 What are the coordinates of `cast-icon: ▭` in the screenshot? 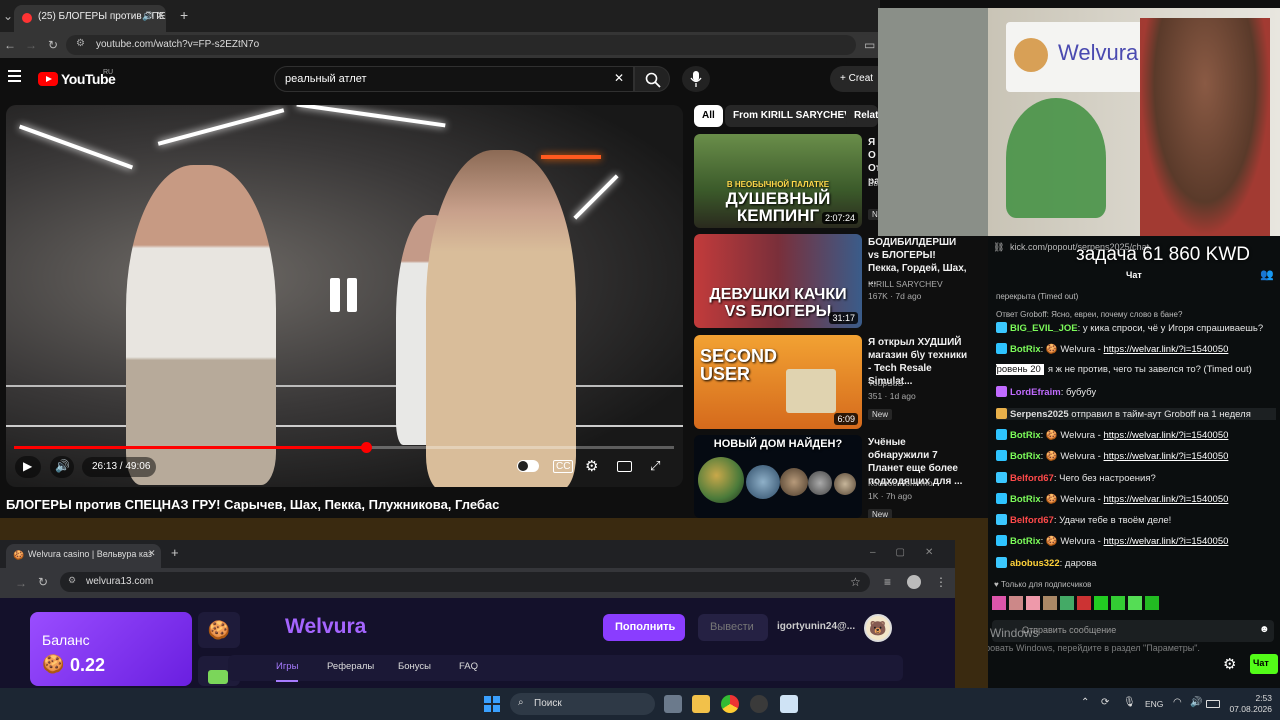 It's located at (869, 45).